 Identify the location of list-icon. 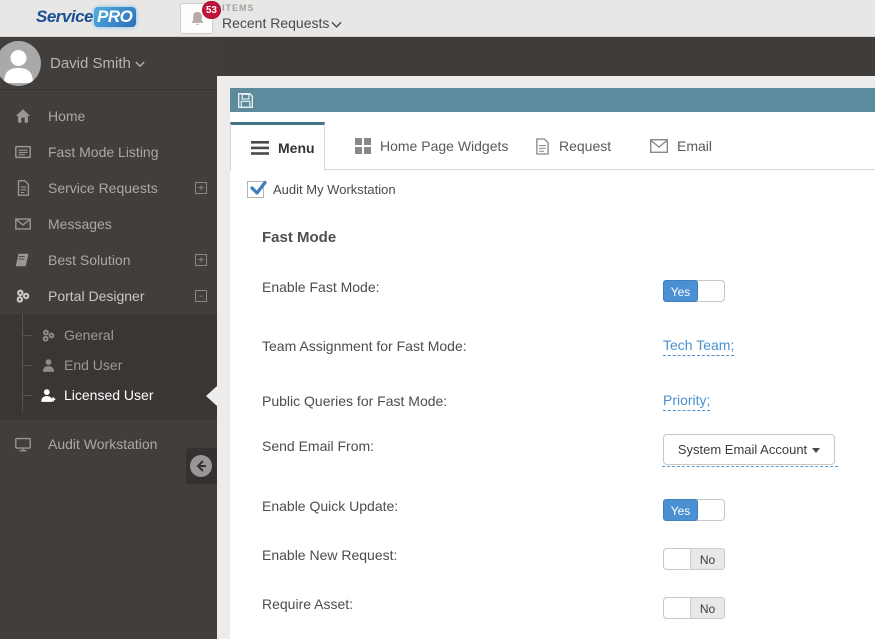
(23, 152).